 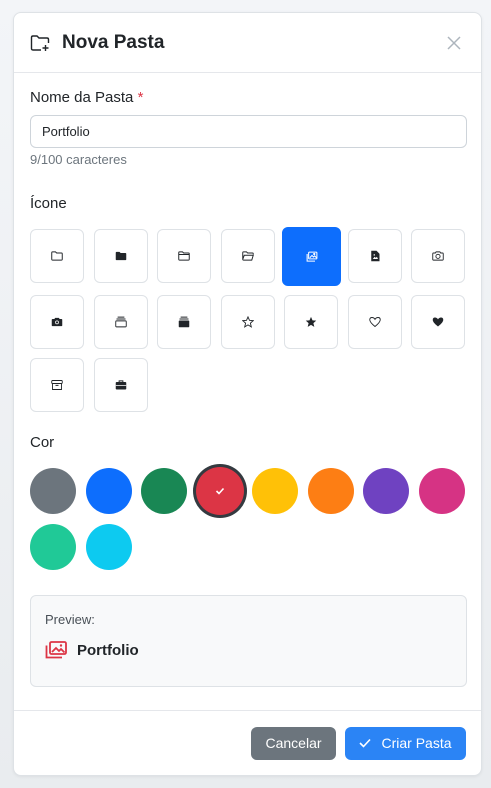 I want to click on archive-icon, so click(x=57, y=385).